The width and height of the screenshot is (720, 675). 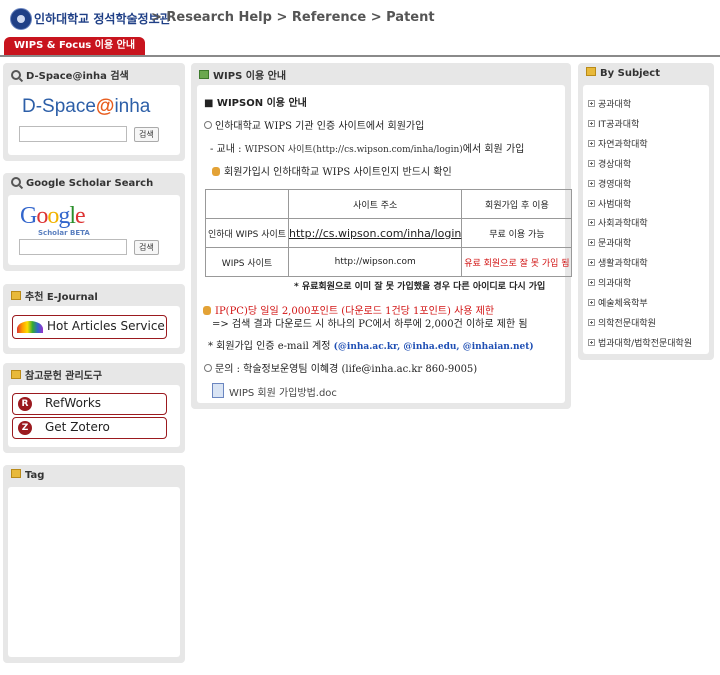 I want to click on subject-item: 사범대학, so click(x=609, y=203).